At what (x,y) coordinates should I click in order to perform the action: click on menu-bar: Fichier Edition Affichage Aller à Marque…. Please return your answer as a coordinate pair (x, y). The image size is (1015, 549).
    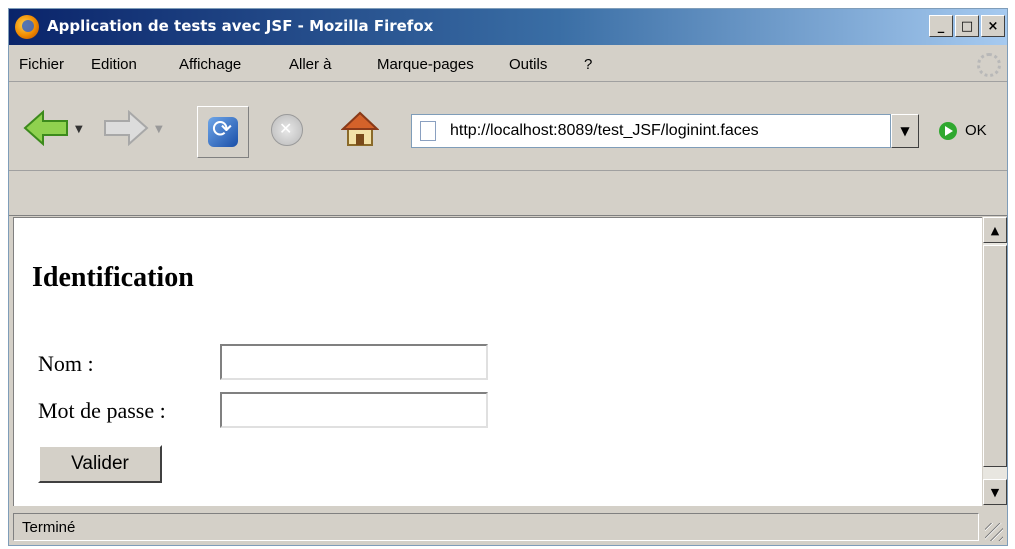
    Looking at the image, I should click on (508, 64).